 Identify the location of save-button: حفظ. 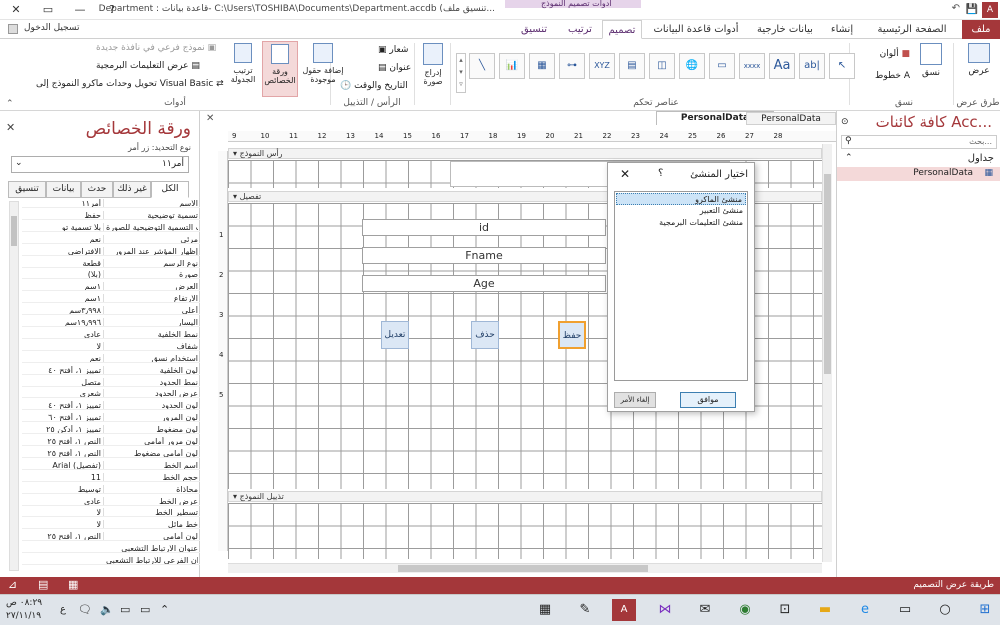
(572, 335).